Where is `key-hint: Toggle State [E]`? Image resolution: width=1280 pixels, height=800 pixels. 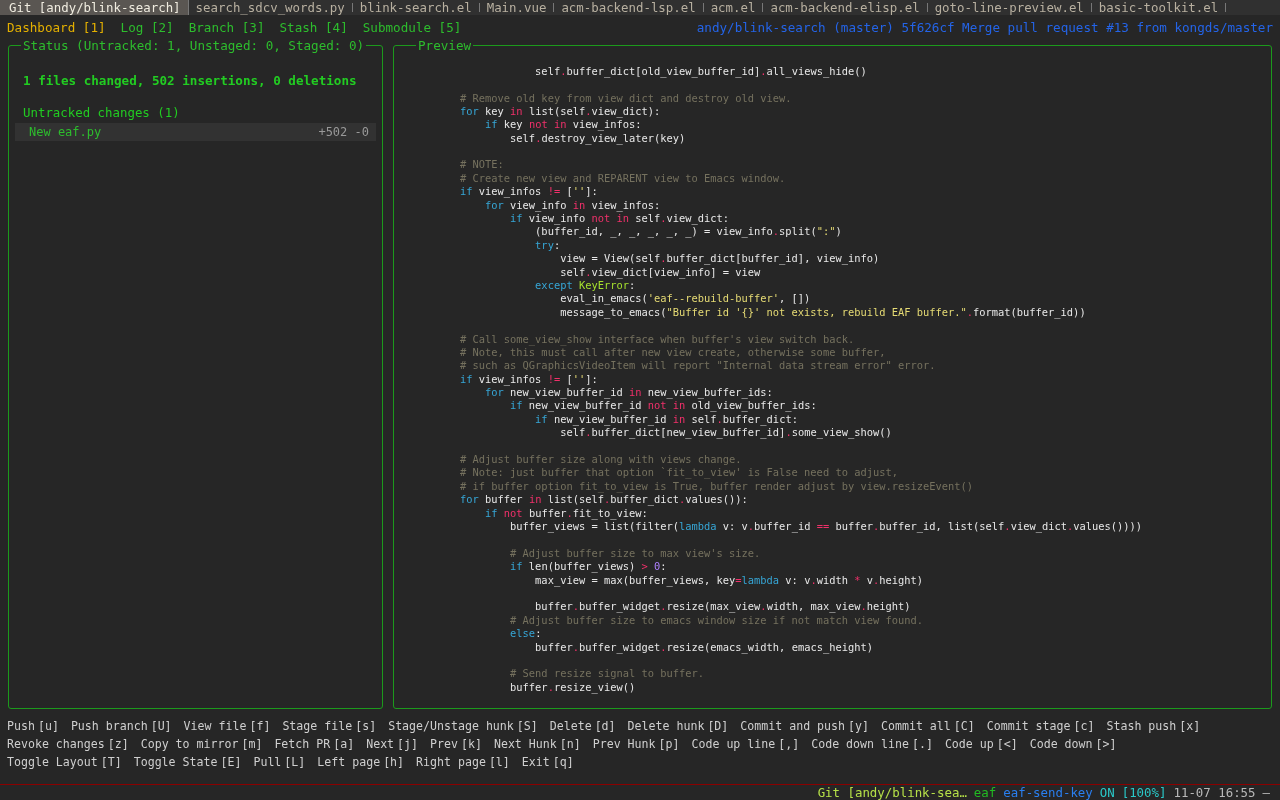 key-hint: Toggle State [E] is located at coordinates (187, 761).